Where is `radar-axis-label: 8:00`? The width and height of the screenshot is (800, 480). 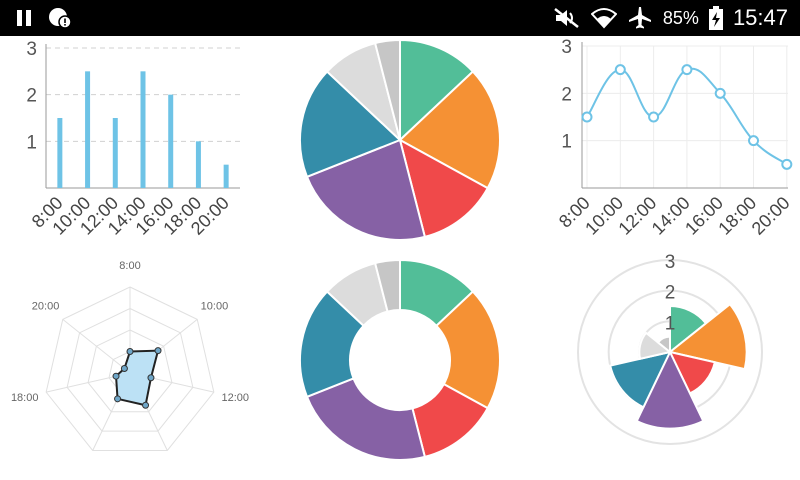 radar-axis-label: 8:00 is located at coordinates (129, 266).